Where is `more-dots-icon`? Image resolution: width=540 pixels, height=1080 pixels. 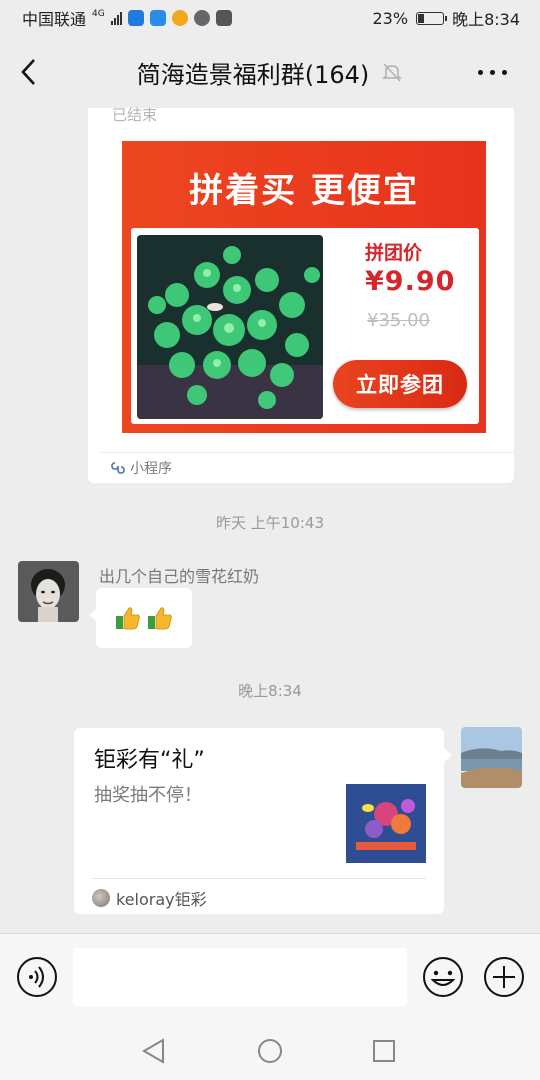
more-dots-icon is located at coordinates (498, 72).